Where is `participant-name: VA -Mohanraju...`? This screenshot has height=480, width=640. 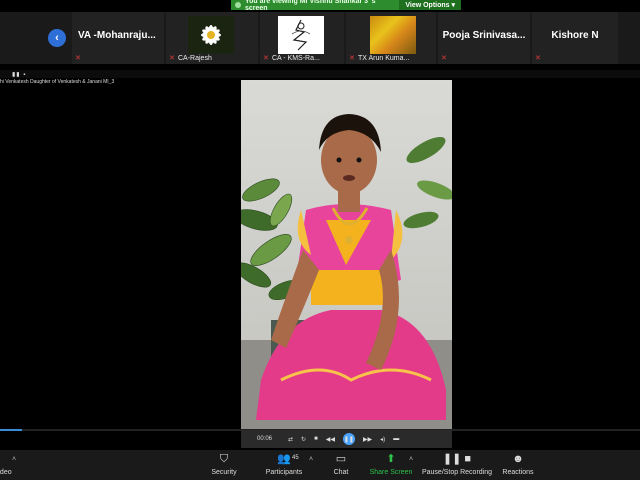 participant-name: VA -Mohanraju... is located at coordinates (117, 35).